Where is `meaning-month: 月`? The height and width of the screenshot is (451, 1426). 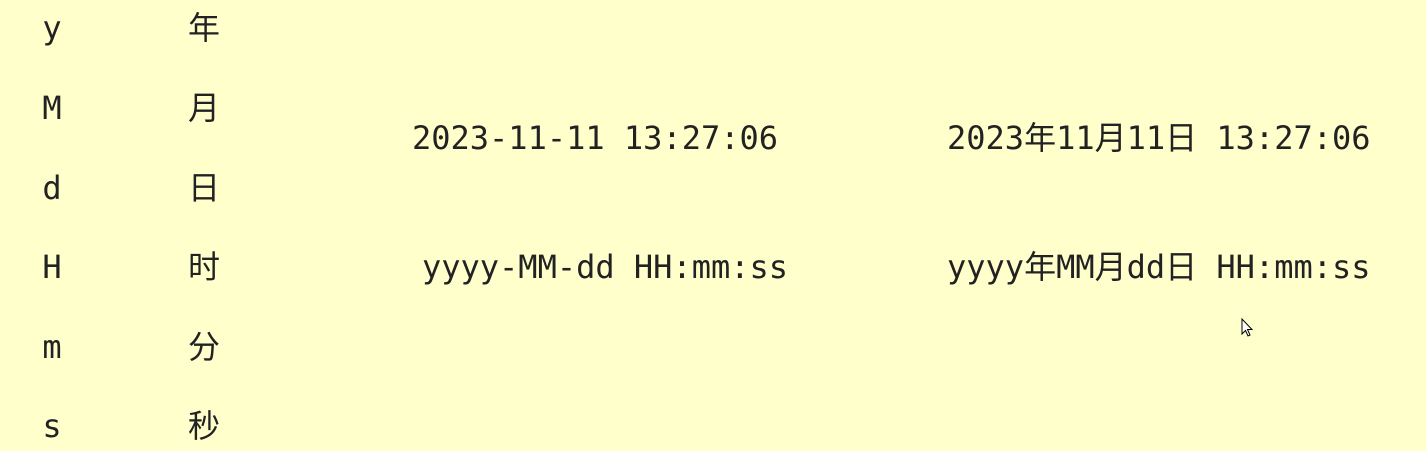
meaning-month: 月 is located at coordinates (204, 108).